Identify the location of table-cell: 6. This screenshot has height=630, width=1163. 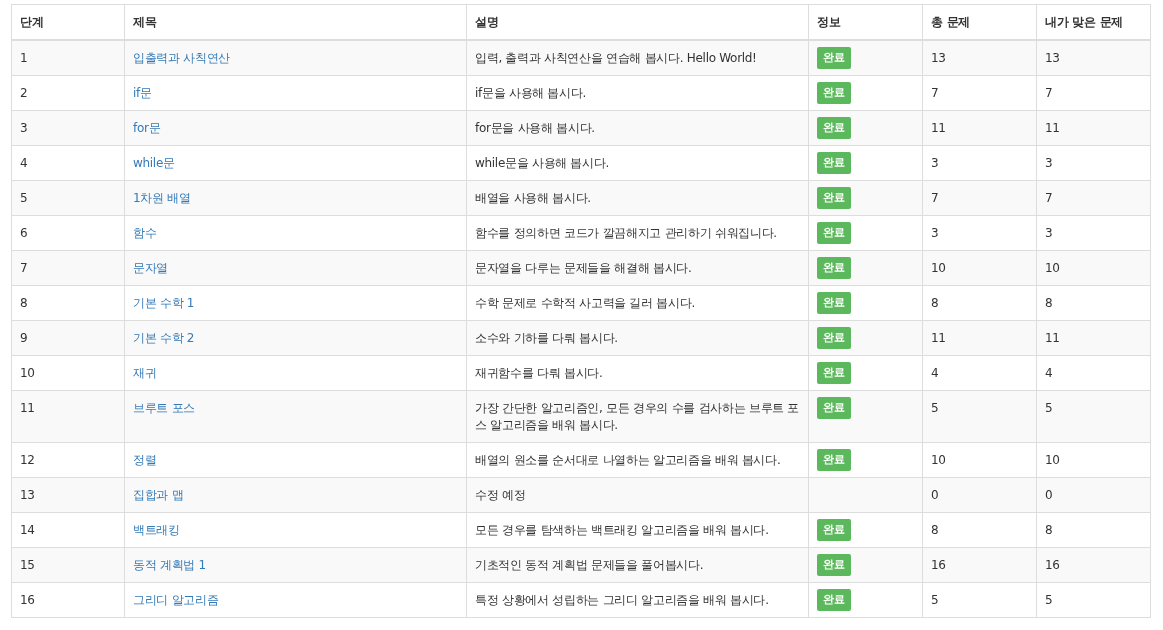
(68, 233).